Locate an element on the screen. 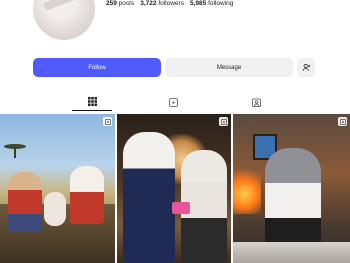  add-user-button is located at coordinates (306, 67).